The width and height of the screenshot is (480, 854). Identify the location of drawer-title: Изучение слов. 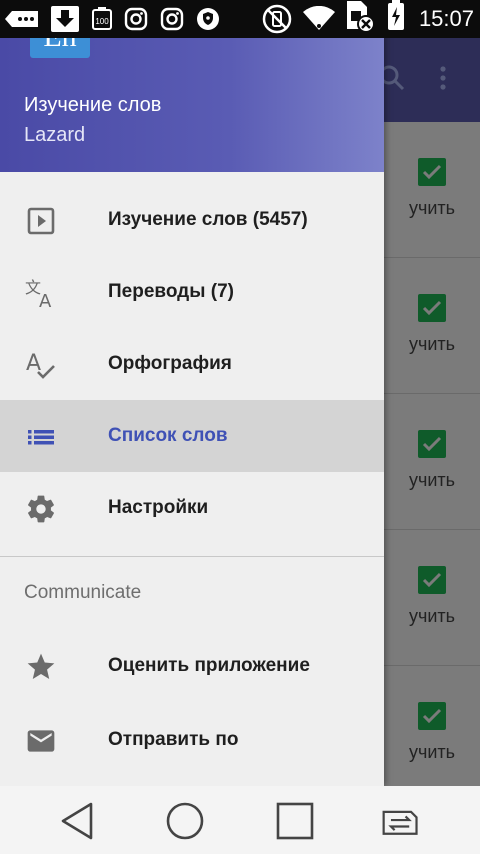
(93, 105).